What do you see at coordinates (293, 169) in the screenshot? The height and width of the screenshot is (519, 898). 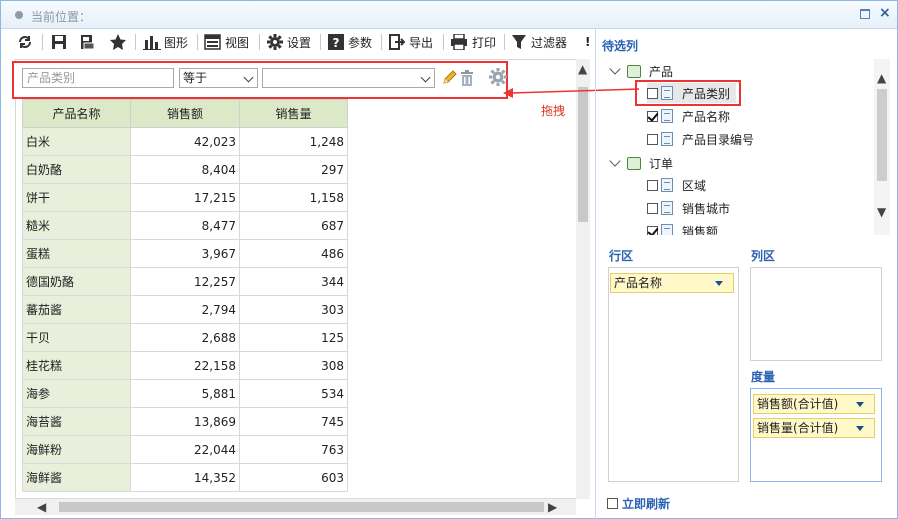 I see `cell-quantity: 297` at bounding box center [293, 169].